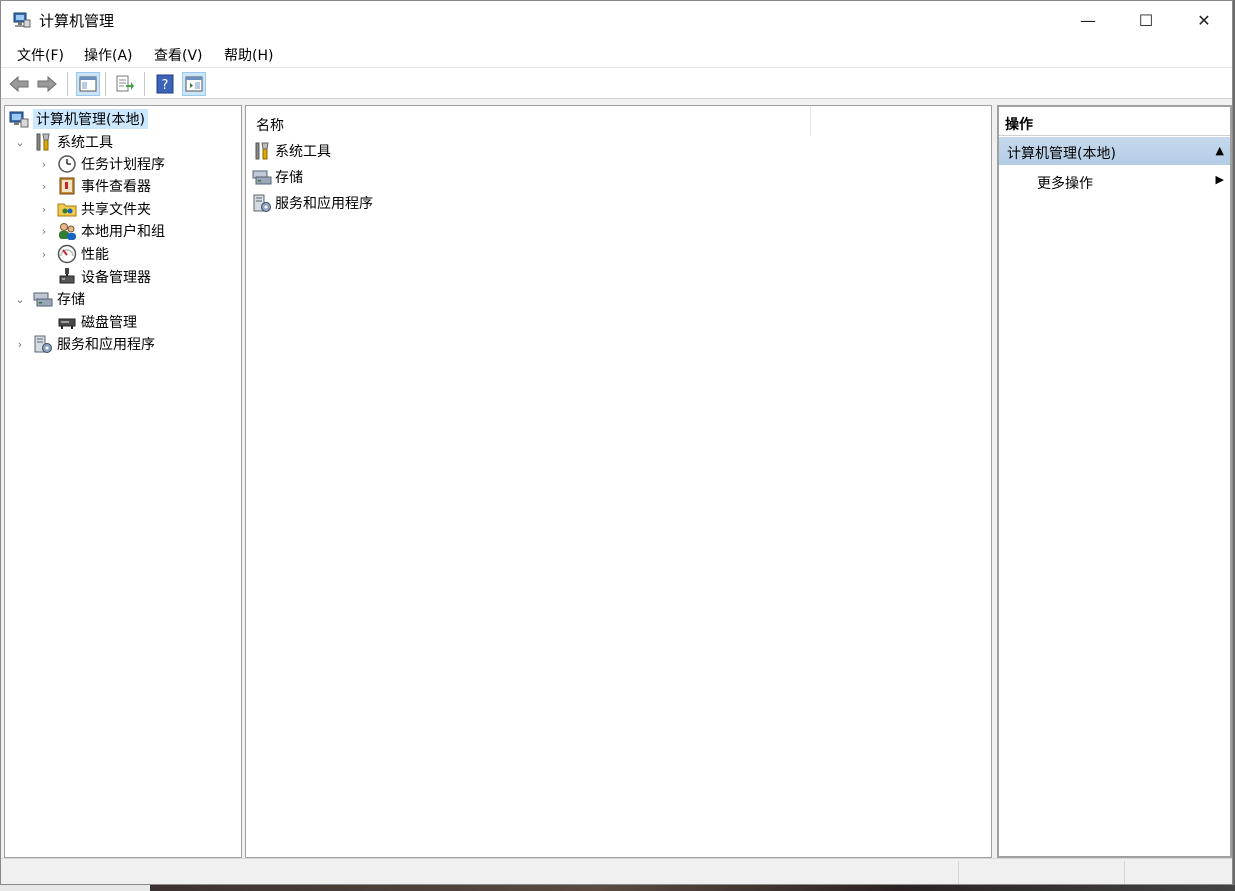 The image size is (1235, 891). I want to click on show-hide-action-pane-icon, so click(194, 84).